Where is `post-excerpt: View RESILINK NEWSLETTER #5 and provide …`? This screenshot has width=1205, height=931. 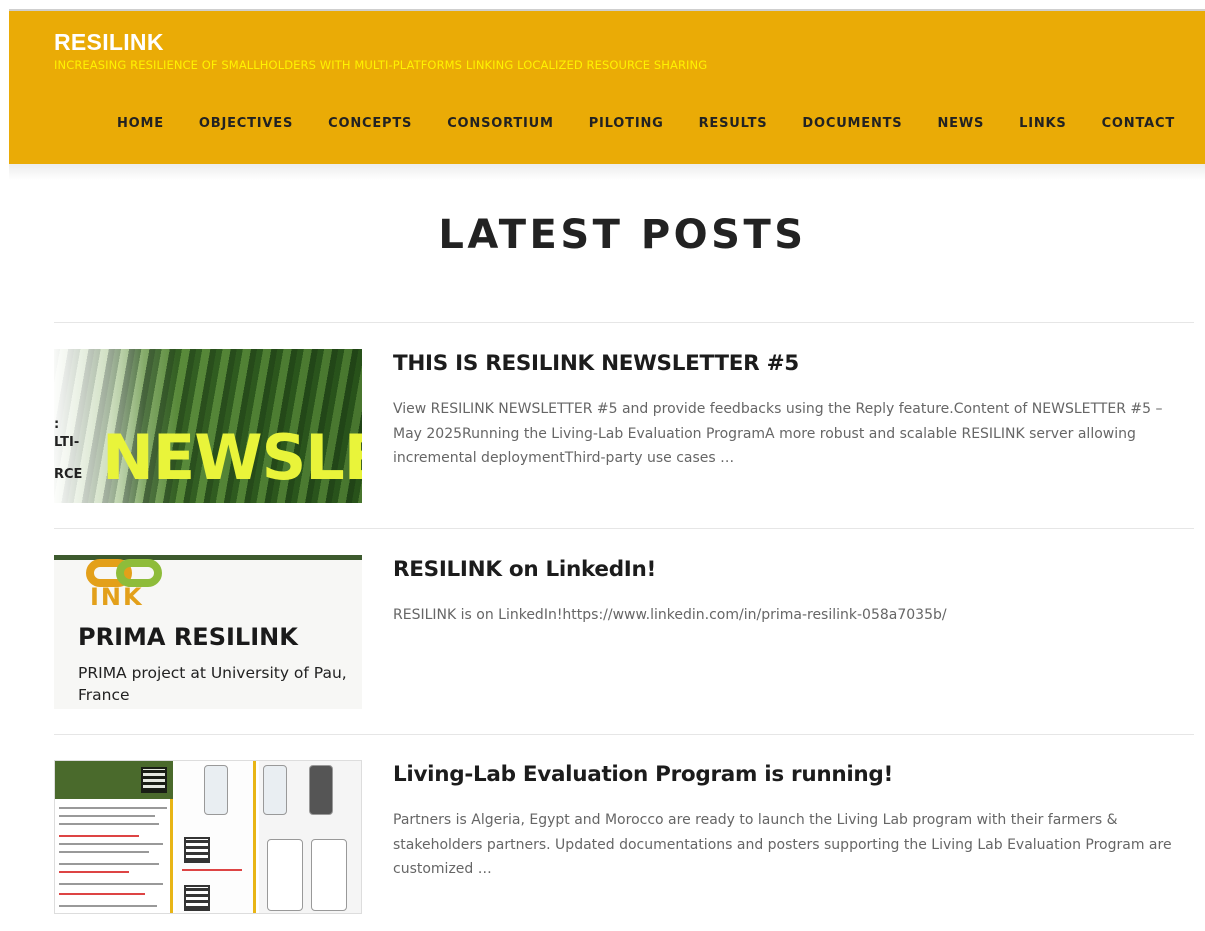 post-excerpt: View RESILINK NEWSLETTER #5 and provide … is located at coordinates (778, 433).